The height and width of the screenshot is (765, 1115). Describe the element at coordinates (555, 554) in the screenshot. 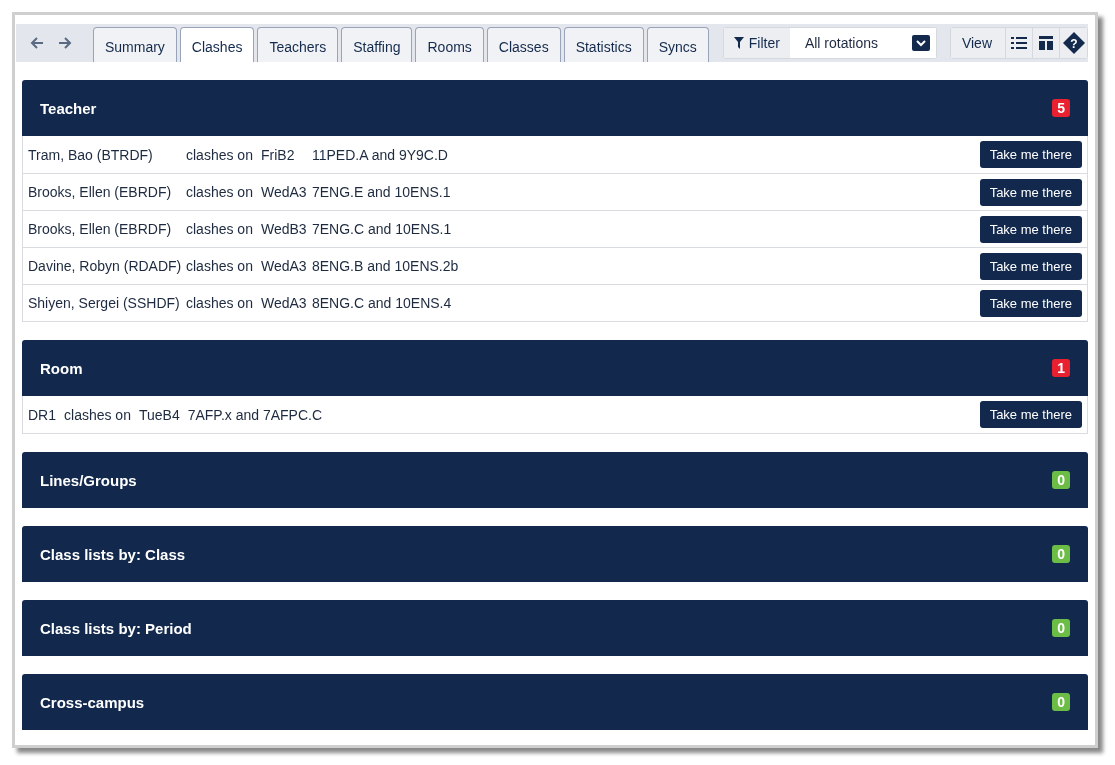

I see `section-header: Class lists by: Class 0` at that location.